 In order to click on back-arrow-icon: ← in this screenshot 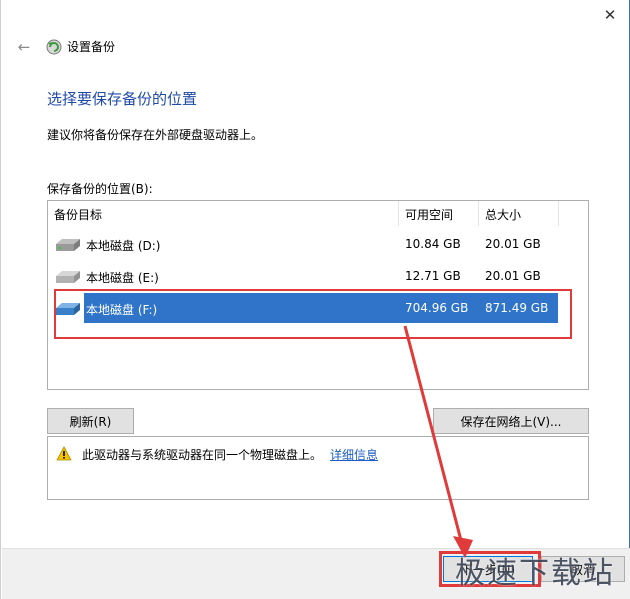, I will do `click(24, 47)`.